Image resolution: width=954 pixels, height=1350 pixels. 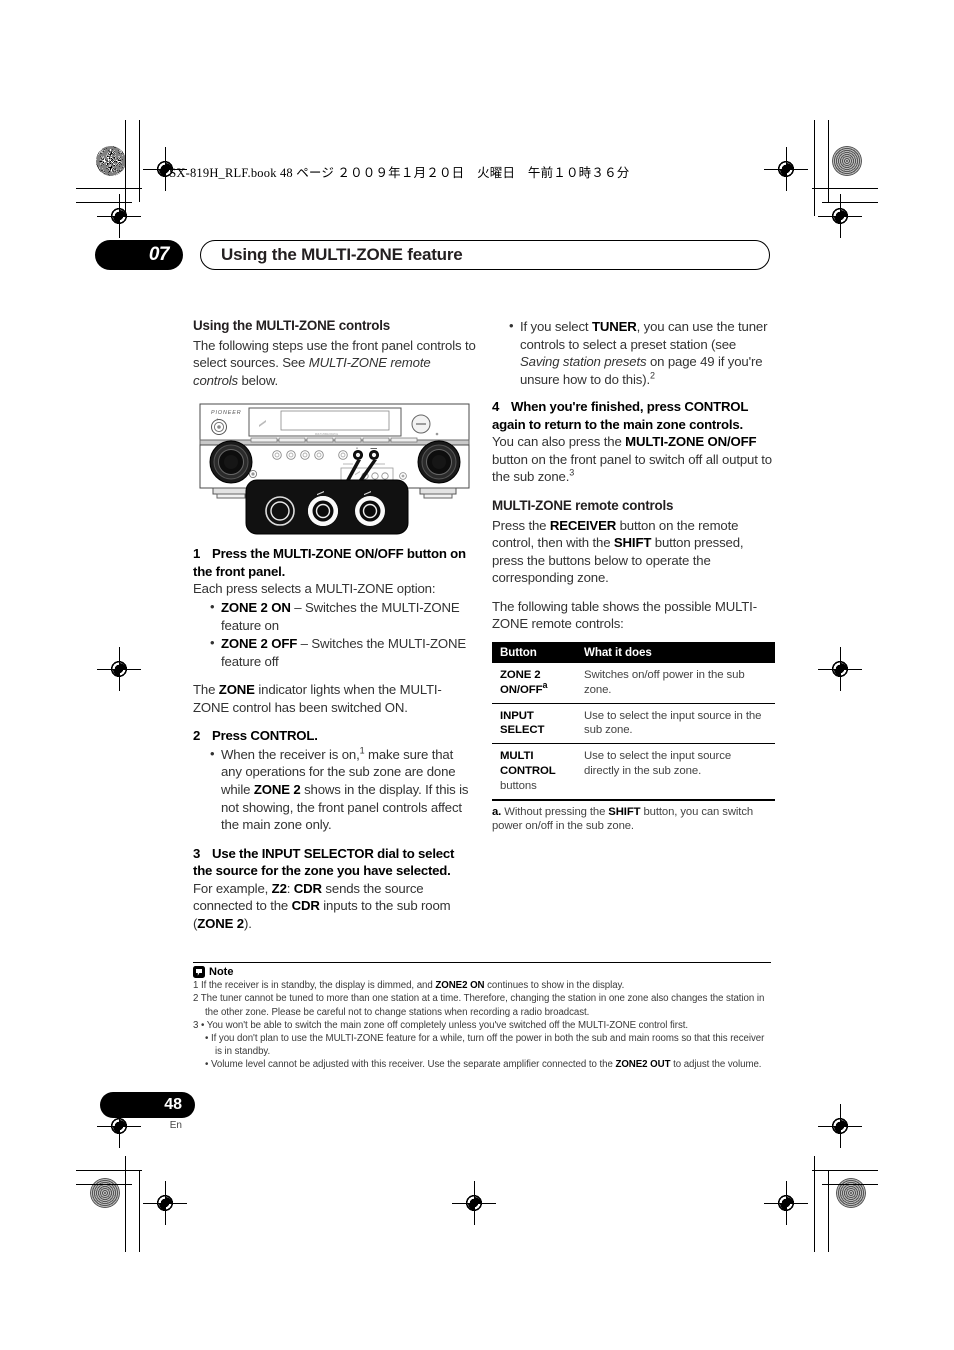 What do you see at coordinates (206, 690) in the screenshot?
I see `zone-note-part1: The` at bounding box center [206, 690].